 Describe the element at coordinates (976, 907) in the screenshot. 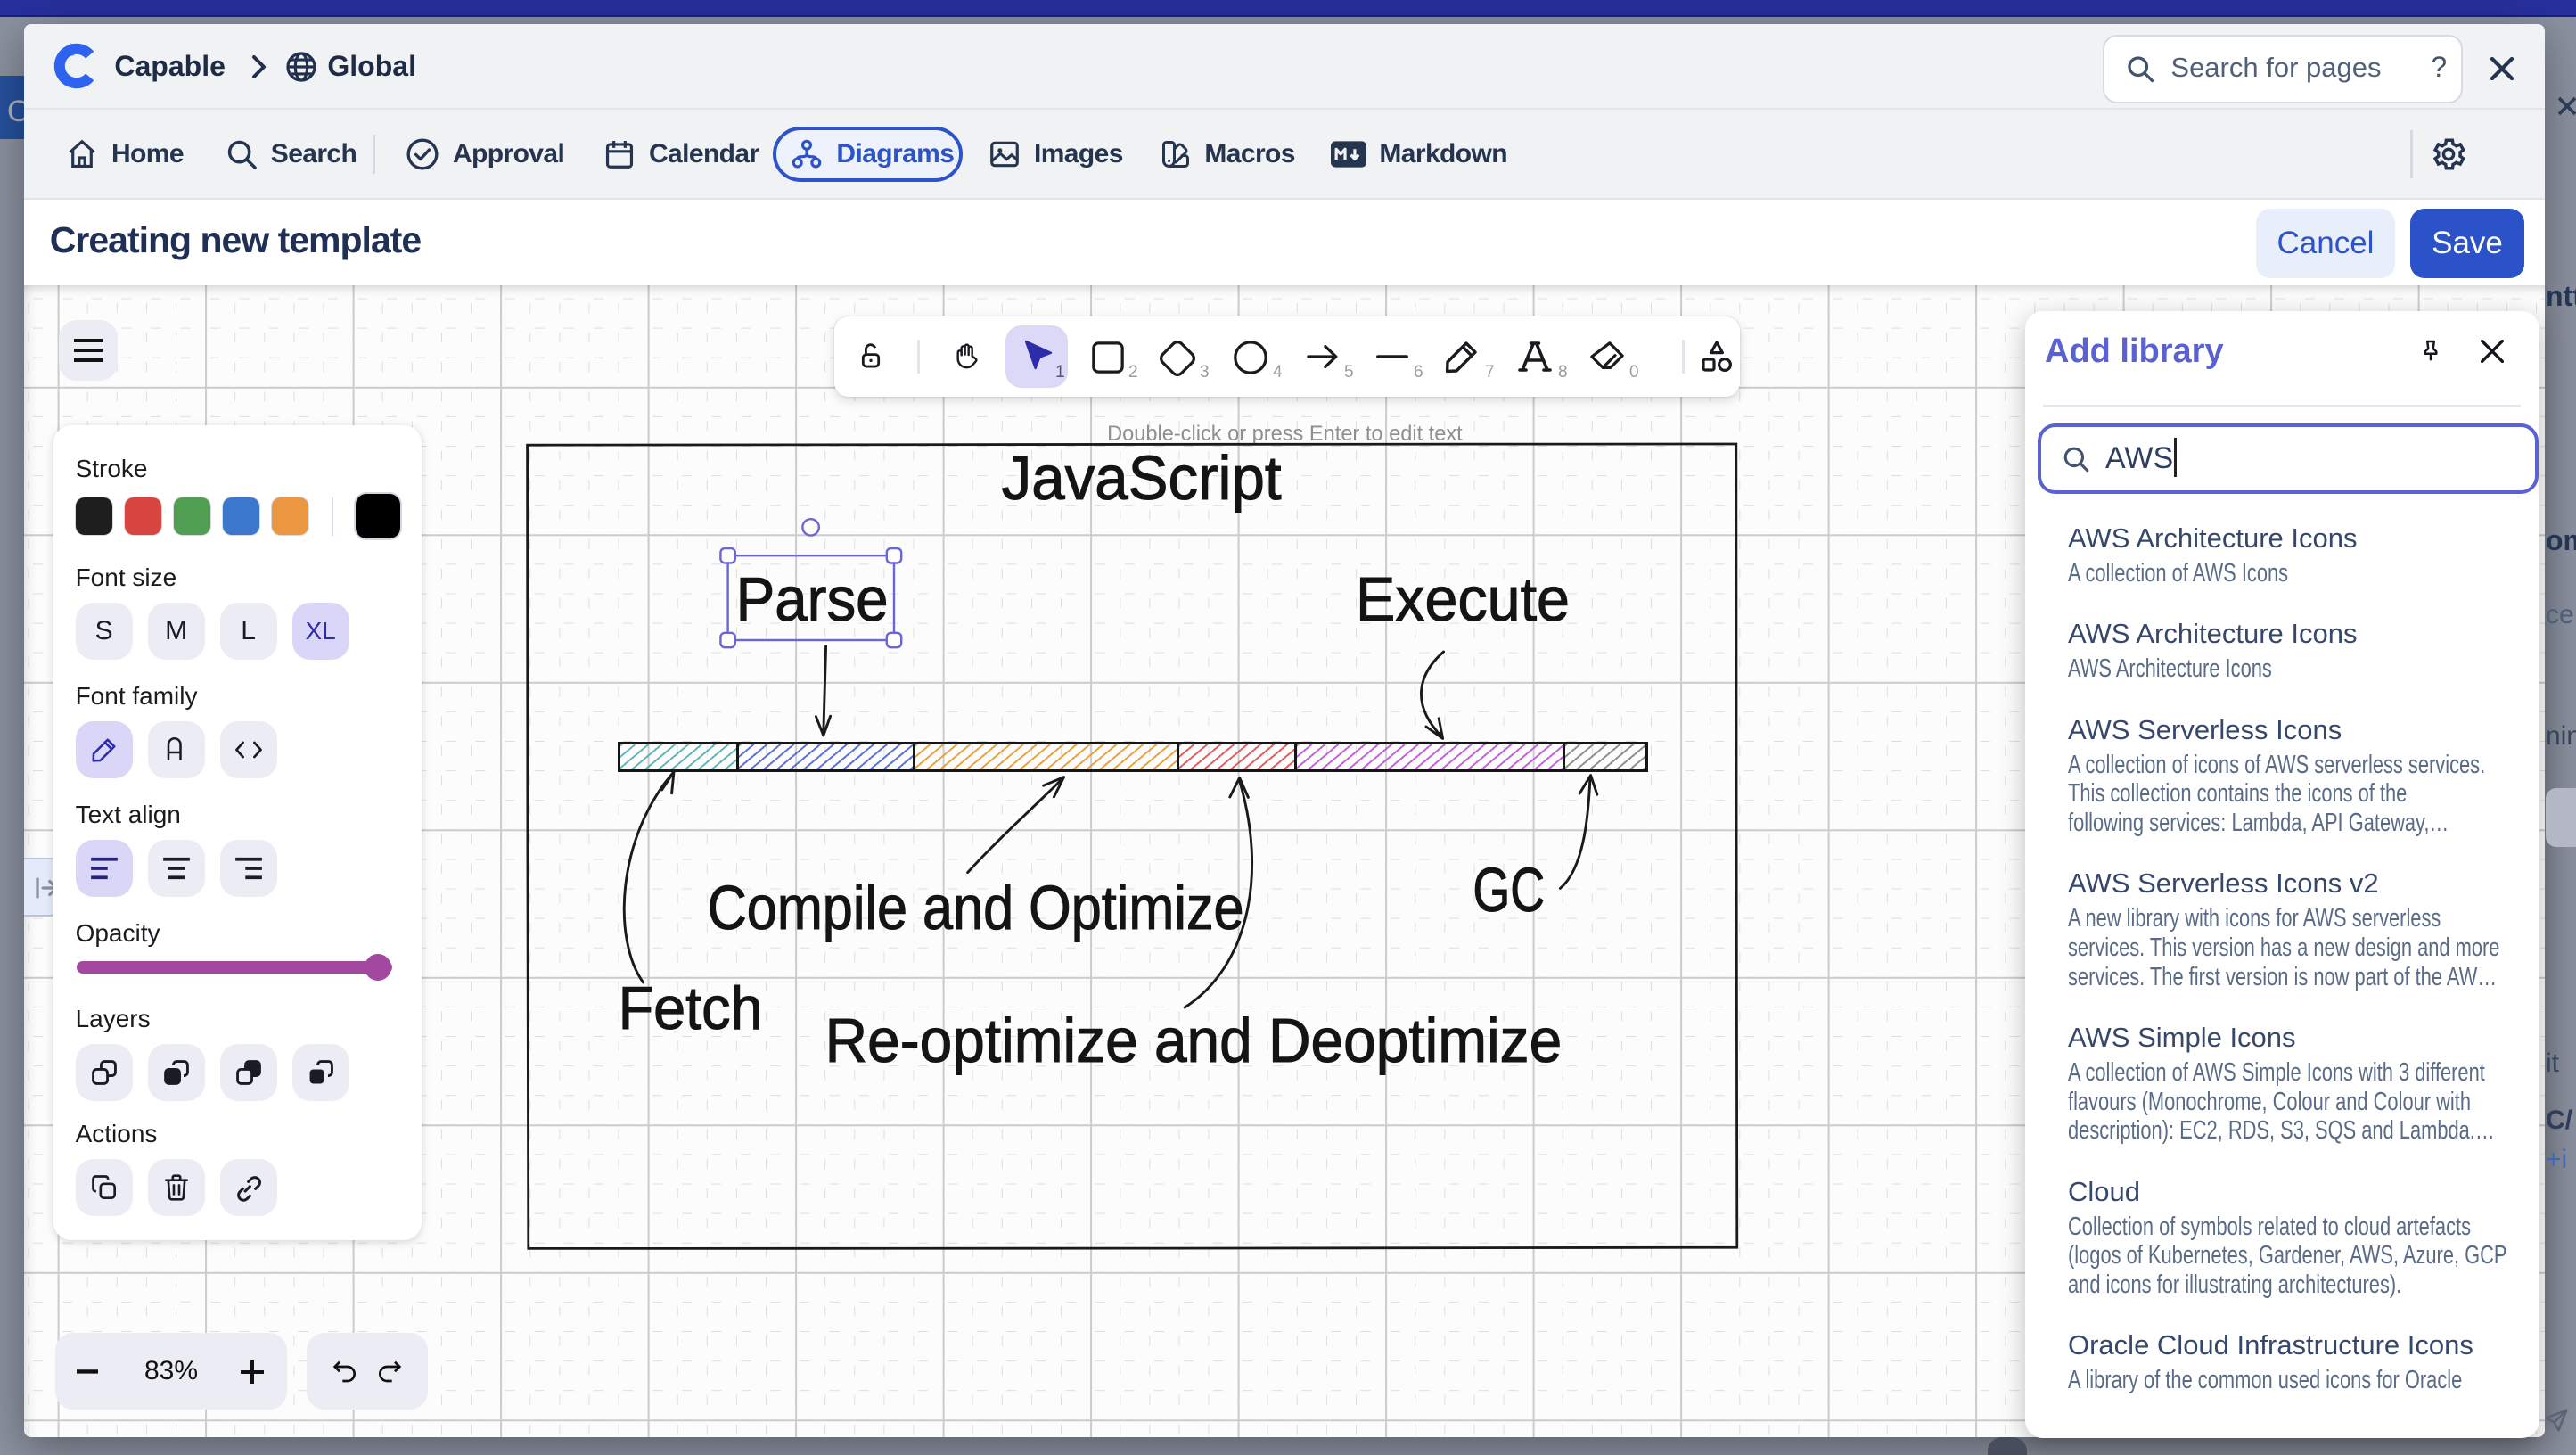

I see `svg-text: Compile and Optimize` at that location.